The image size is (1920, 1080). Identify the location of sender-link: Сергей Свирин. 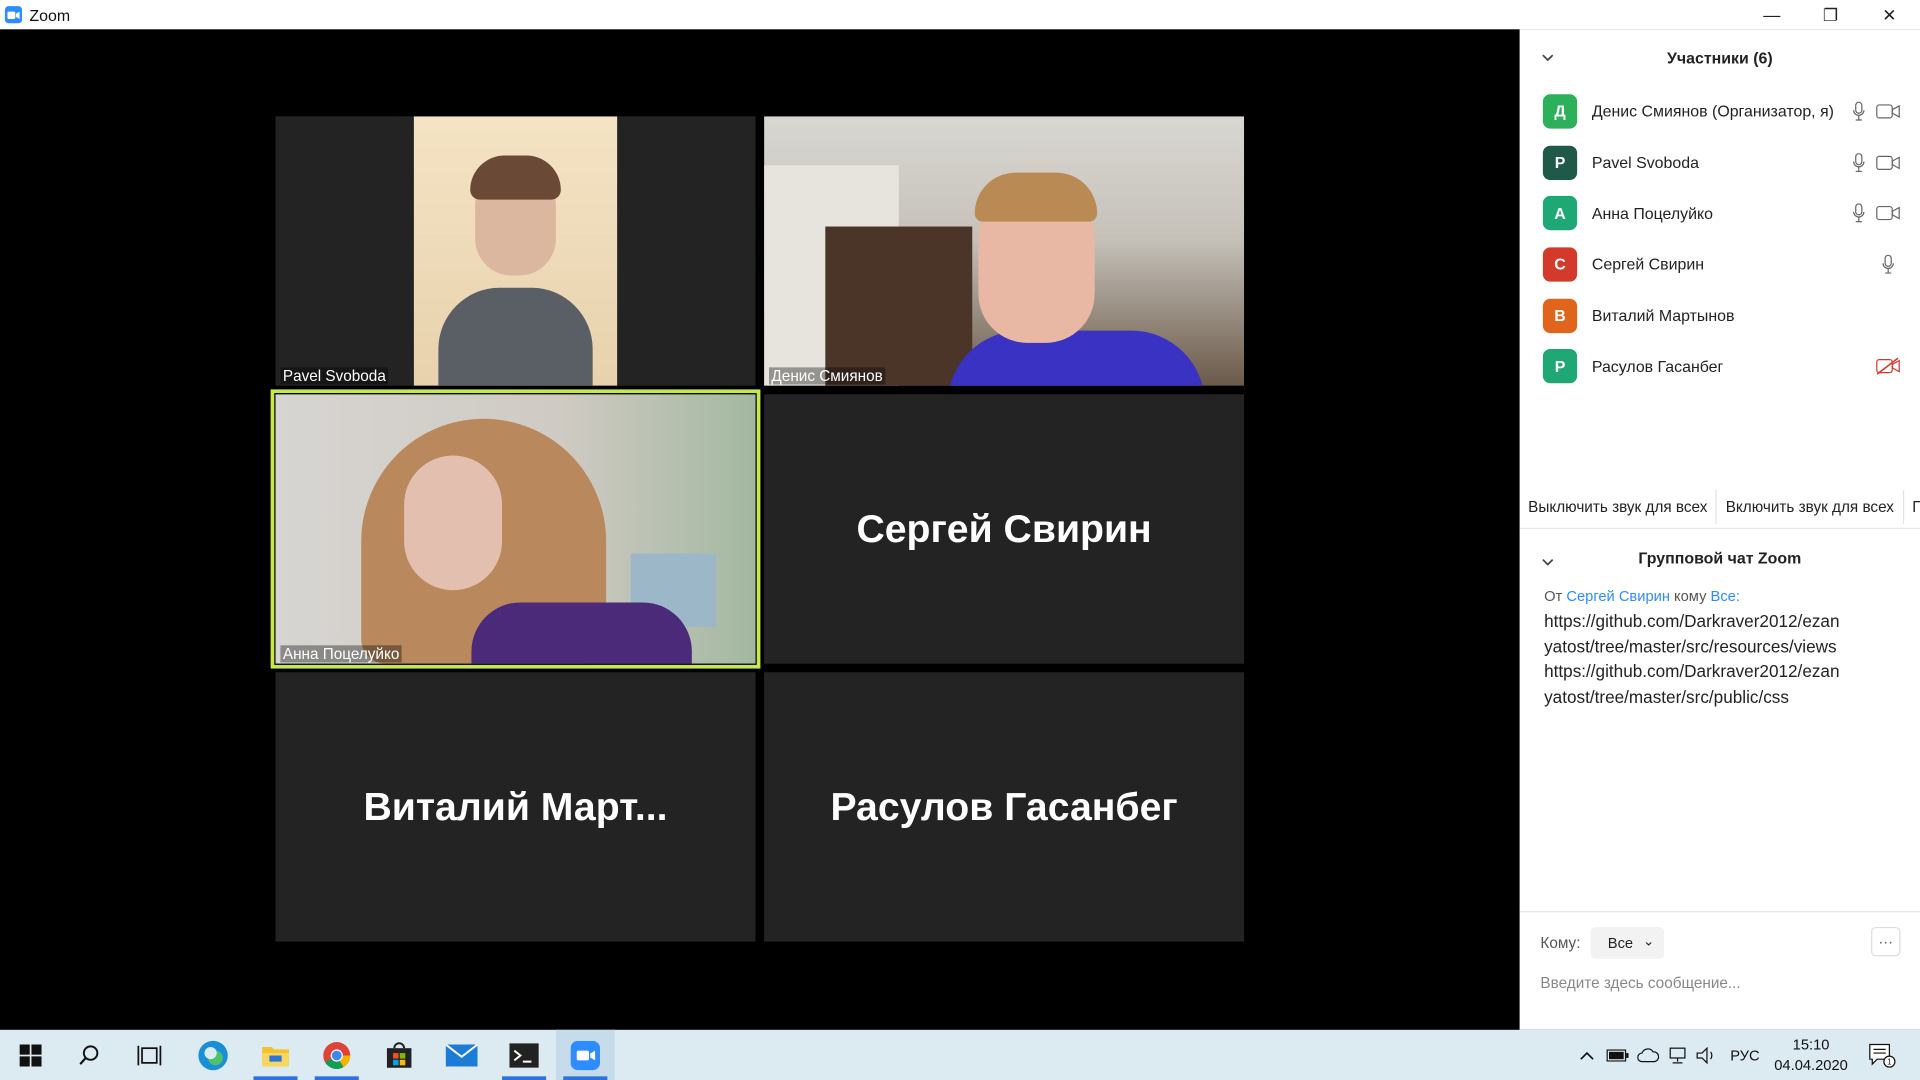
(1618, 596).